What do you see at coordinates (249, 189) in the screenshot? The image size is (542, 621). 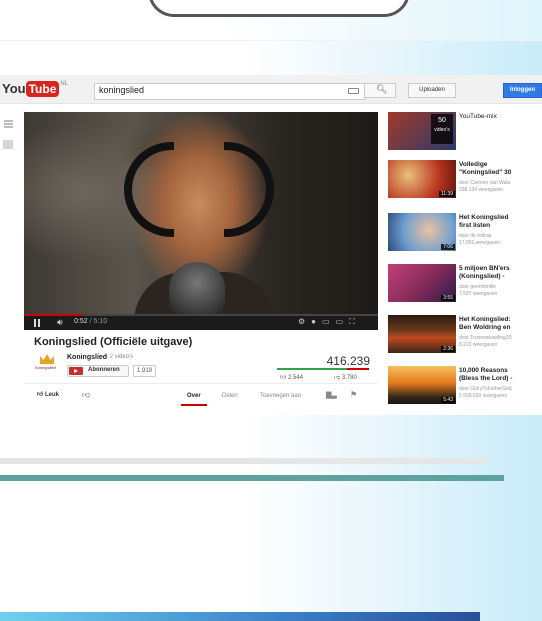 I see `headphone-right` at bounding box center [249, 189].